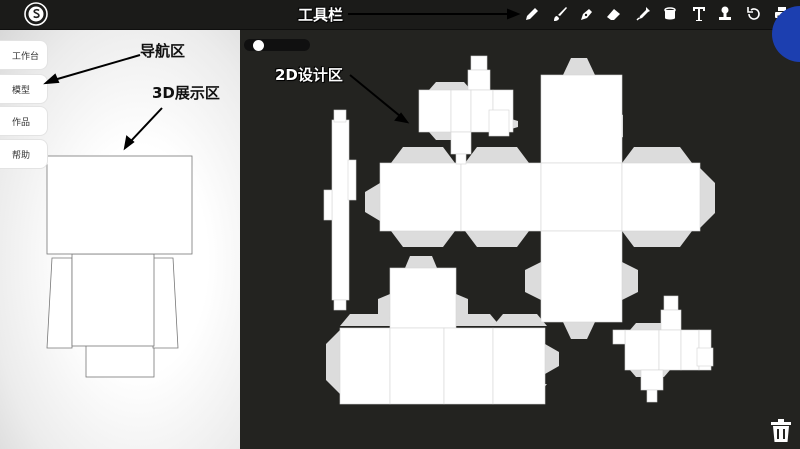 Image resolution: width=800 pixels, height=449 pixels. Describe the element at coordinates (725, 14) in the screenshot. I see `stamp-icon` at that location.